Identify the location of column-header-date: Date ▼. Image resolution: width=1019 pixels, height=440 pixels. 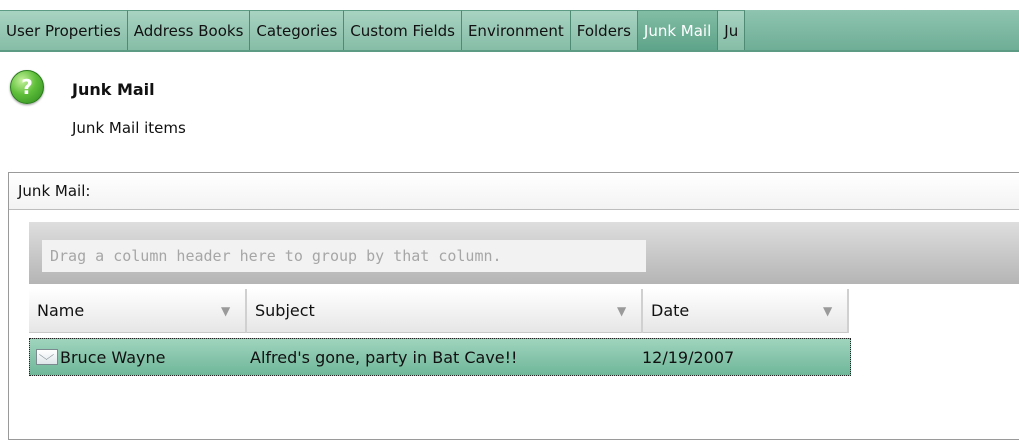
(746, 311).